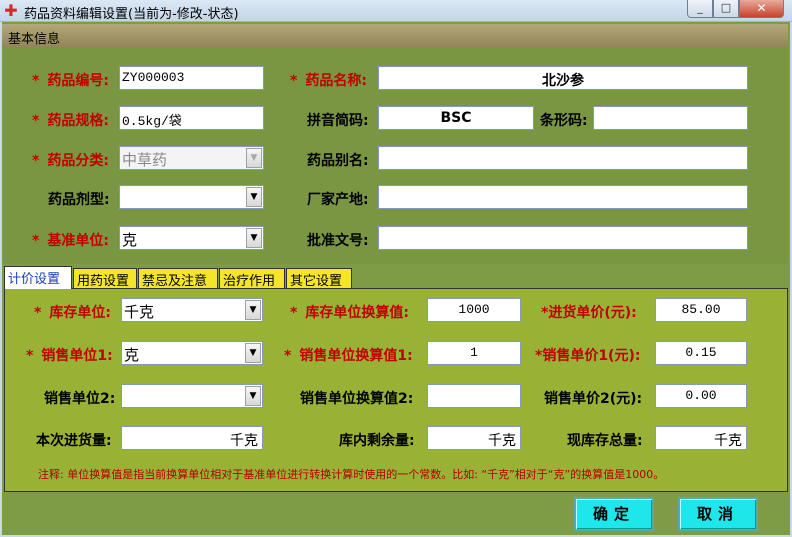 The width and height of the screenshot is (792, 537). Describe the element at coordinates (701, 310) in the screenshot. I see `purchase-price-field: 85.00` at that location.